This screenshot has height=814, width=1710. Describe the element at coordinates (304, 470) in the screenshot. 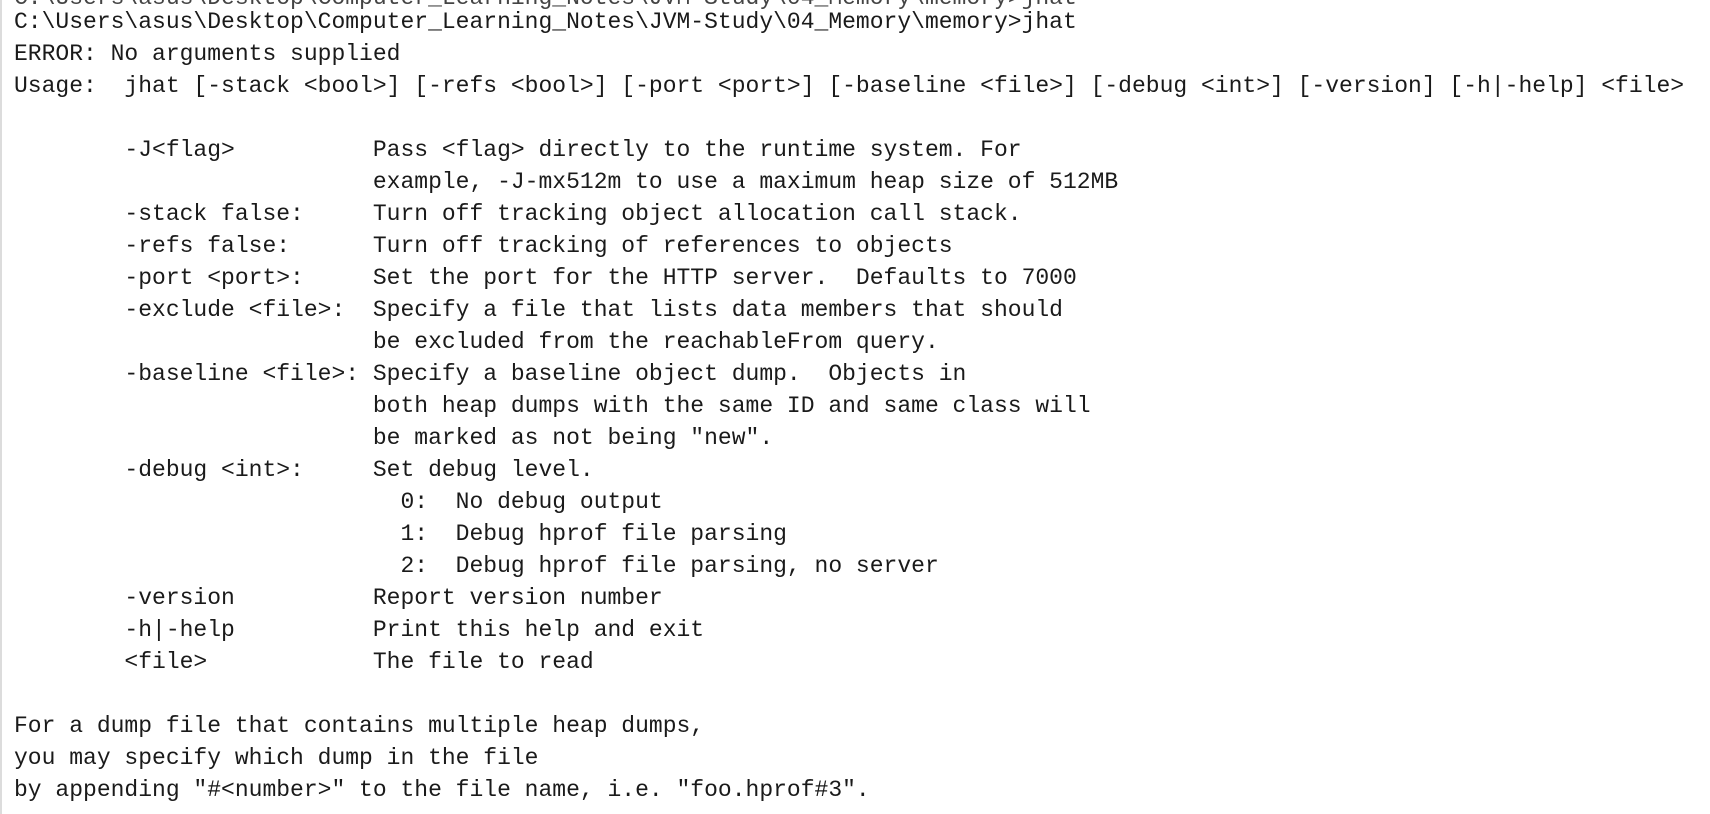

I see `help-line-debug: -debug <int>: Set debug level.` at that location.